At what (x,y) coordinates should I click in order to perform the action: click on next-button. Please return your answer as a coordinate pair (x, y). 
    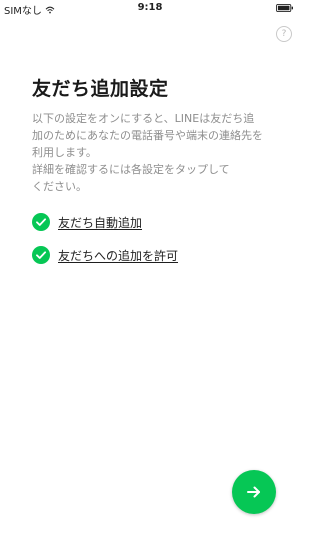
    Looking at the image, I should click on (254, 492).